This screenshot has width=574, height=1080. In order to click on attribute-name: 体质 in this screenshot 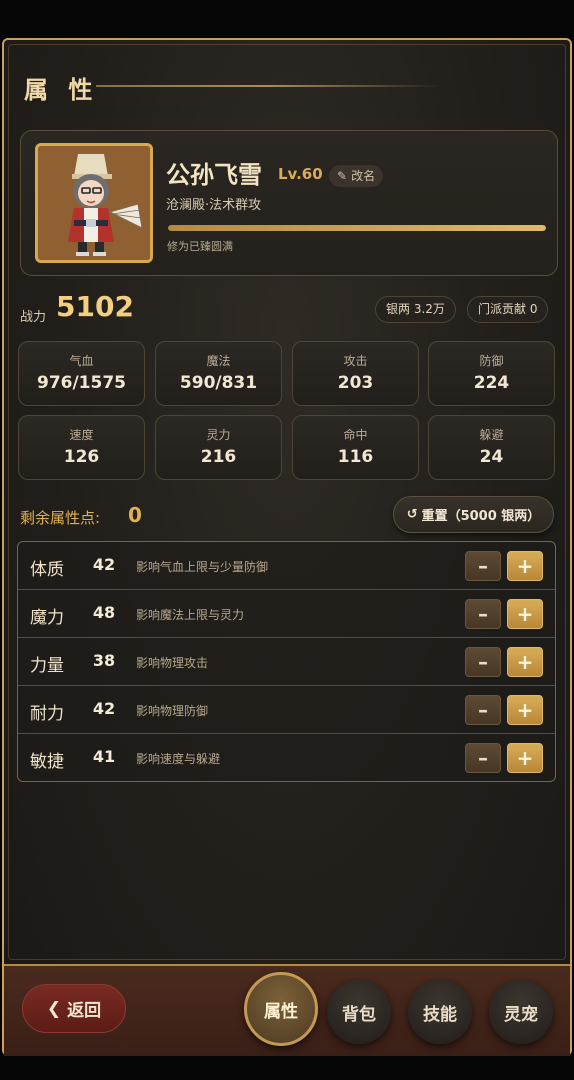, I will do `click(47, 570)`.